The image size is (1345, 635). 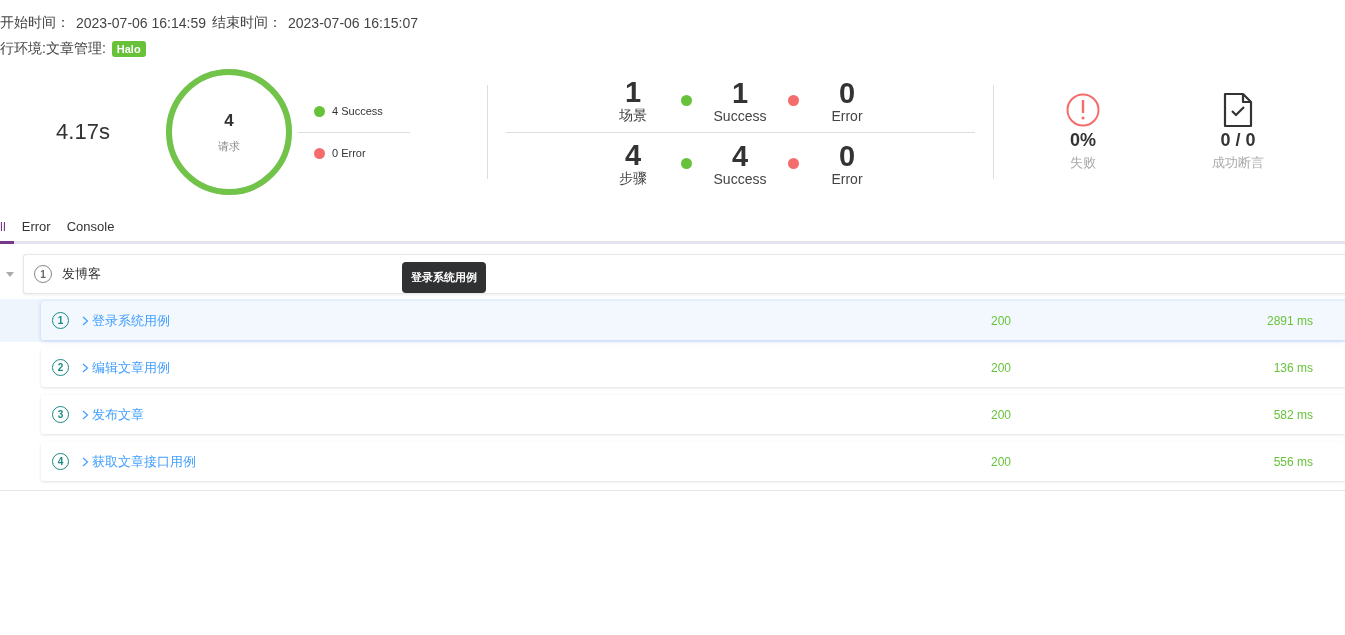 I want to click on duration-value: 4.17s, so click(x=83, y=132).